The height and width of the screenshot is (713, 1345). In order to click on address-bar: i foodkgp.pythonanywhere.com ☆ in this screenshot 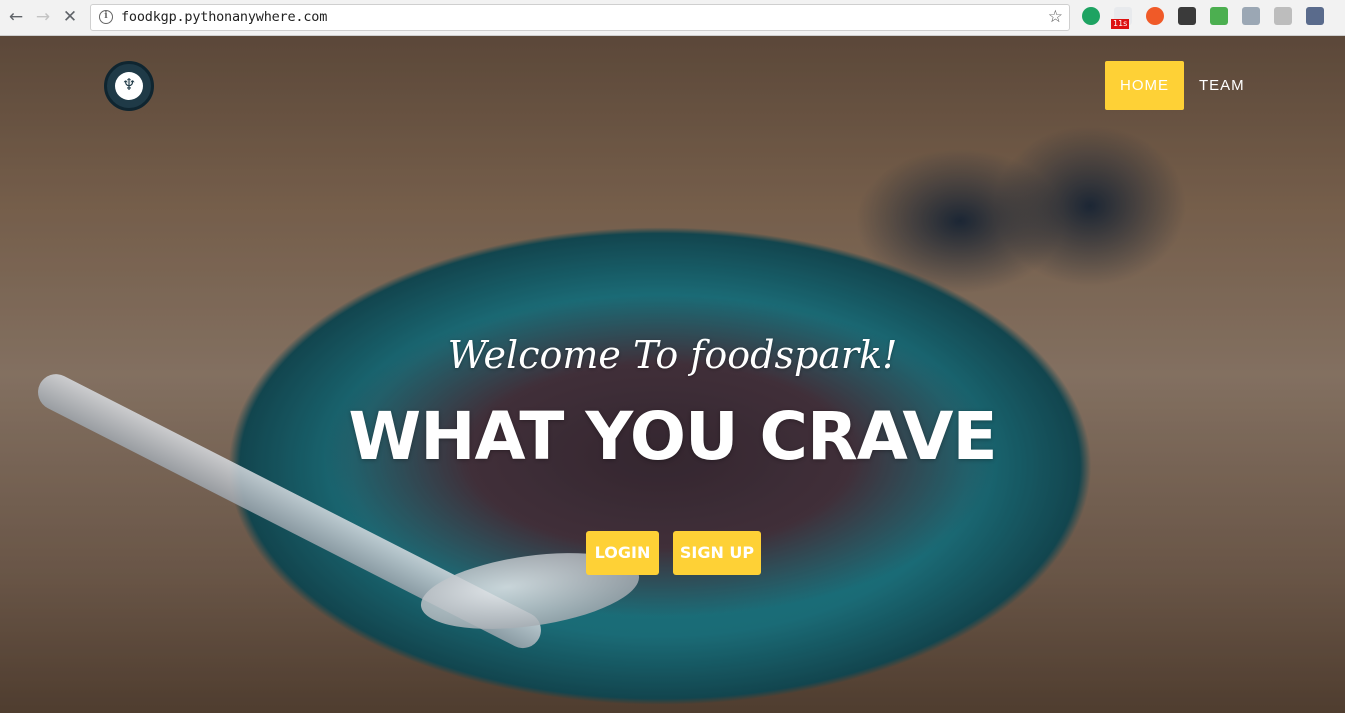, I will do `click(580, 17)`.